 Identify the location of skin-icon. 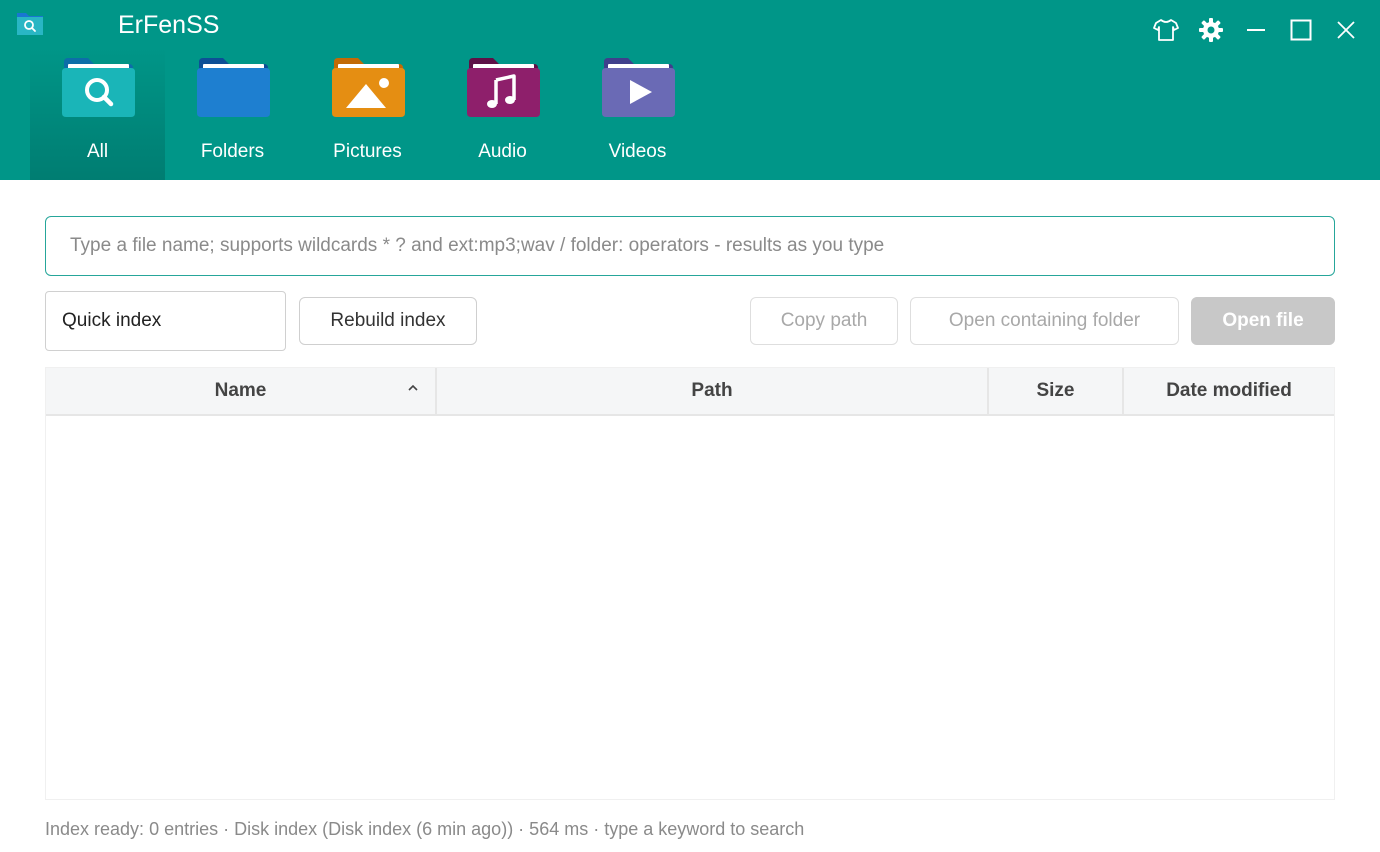
(1166, 30).